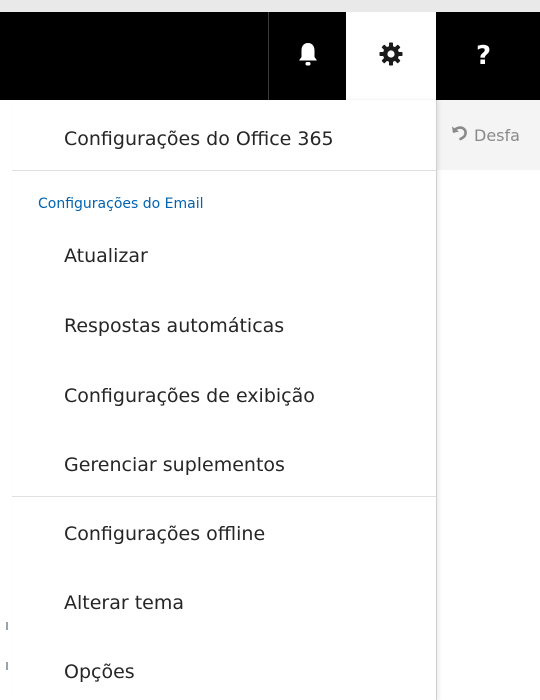 The width and height of the screenshot is (540, 700). Describe the element at coordinates (224, 139) in the screenshot. I see `menu-item-office365-settings: Configurações do Office 365` at that location.